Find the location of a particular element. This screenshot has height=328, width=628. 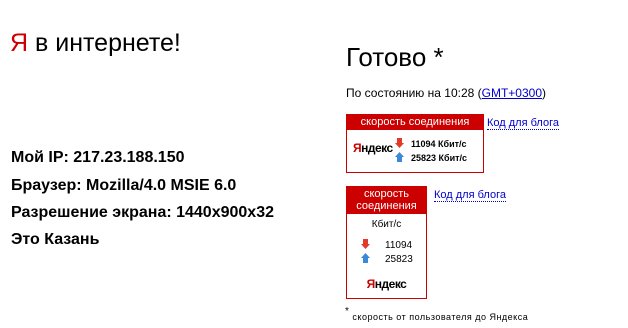

ip-line: Мой IP: 217.23.188.150 is located at coordinates (98, 157).